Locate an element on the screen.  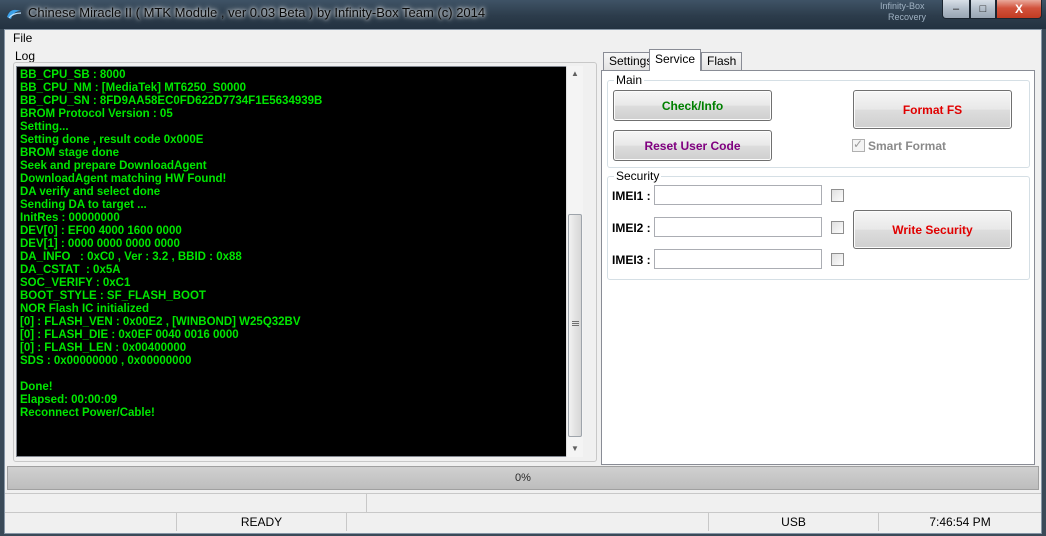
status-bar-upper is located at coordinates (523, 502).